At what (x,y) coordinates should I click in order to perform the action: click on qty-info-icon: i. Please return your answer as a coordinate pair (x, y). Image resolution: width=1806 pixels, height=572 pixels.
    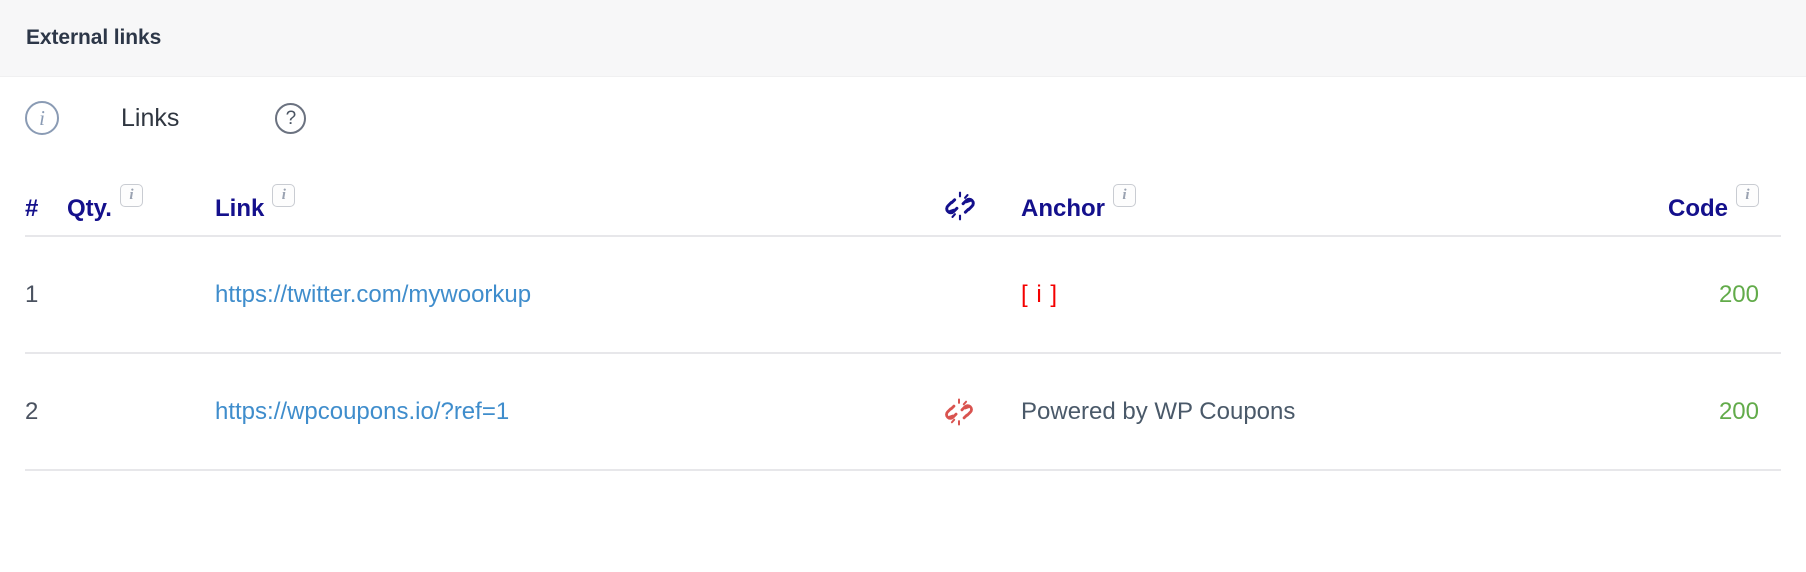
    Looking at the image, I should click on (131, 195).